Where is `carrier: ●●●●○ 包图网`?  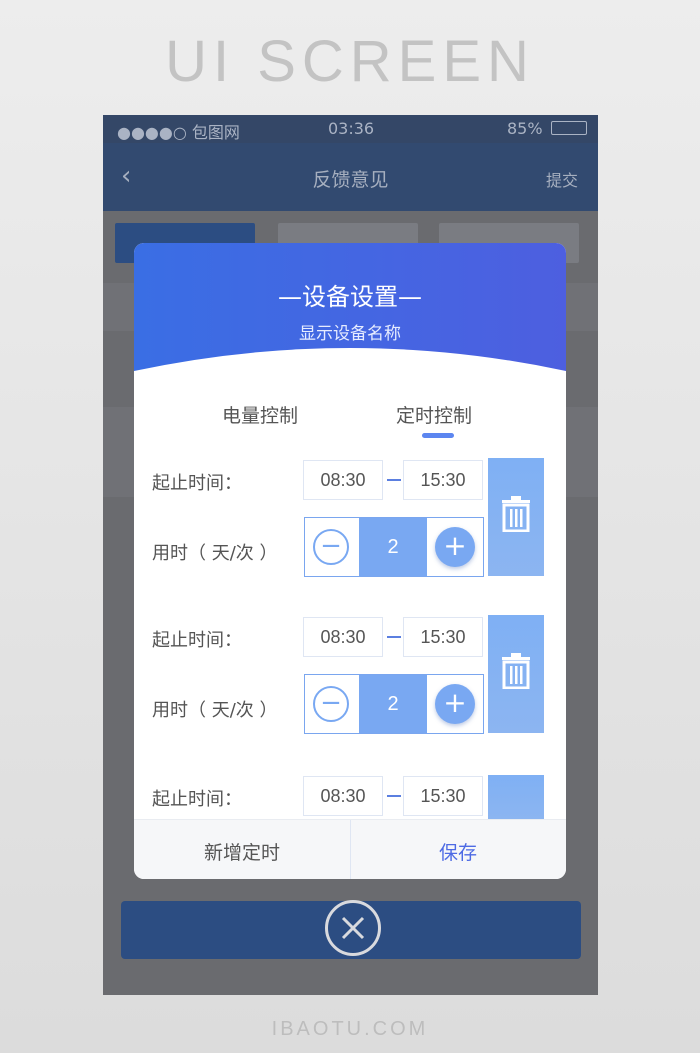
carrier: ●●●●○ 包图网 is located at coordinates (178, 132).